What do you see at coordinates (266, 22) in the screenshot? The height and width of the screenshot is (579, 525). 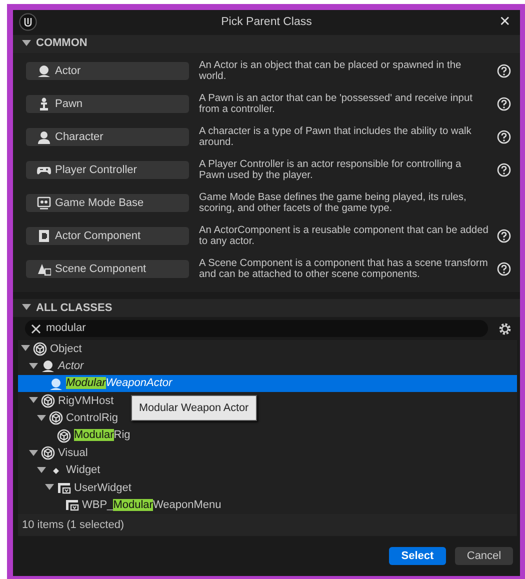 I see `window-title: Pick Parent Class` at bounding box center [266, 22].